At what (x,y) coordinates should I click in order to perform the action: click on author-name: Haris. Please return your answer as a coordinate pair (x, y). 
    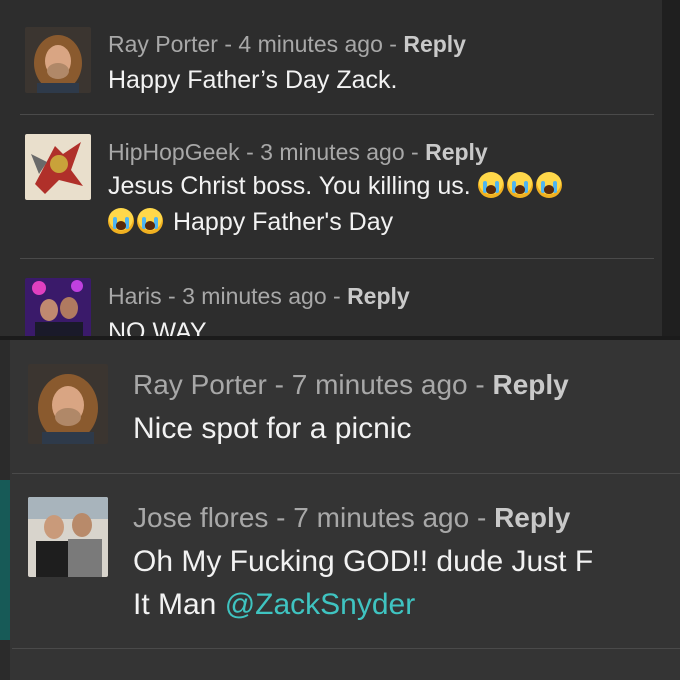
    Looking at the image, I should click on (135, 296).